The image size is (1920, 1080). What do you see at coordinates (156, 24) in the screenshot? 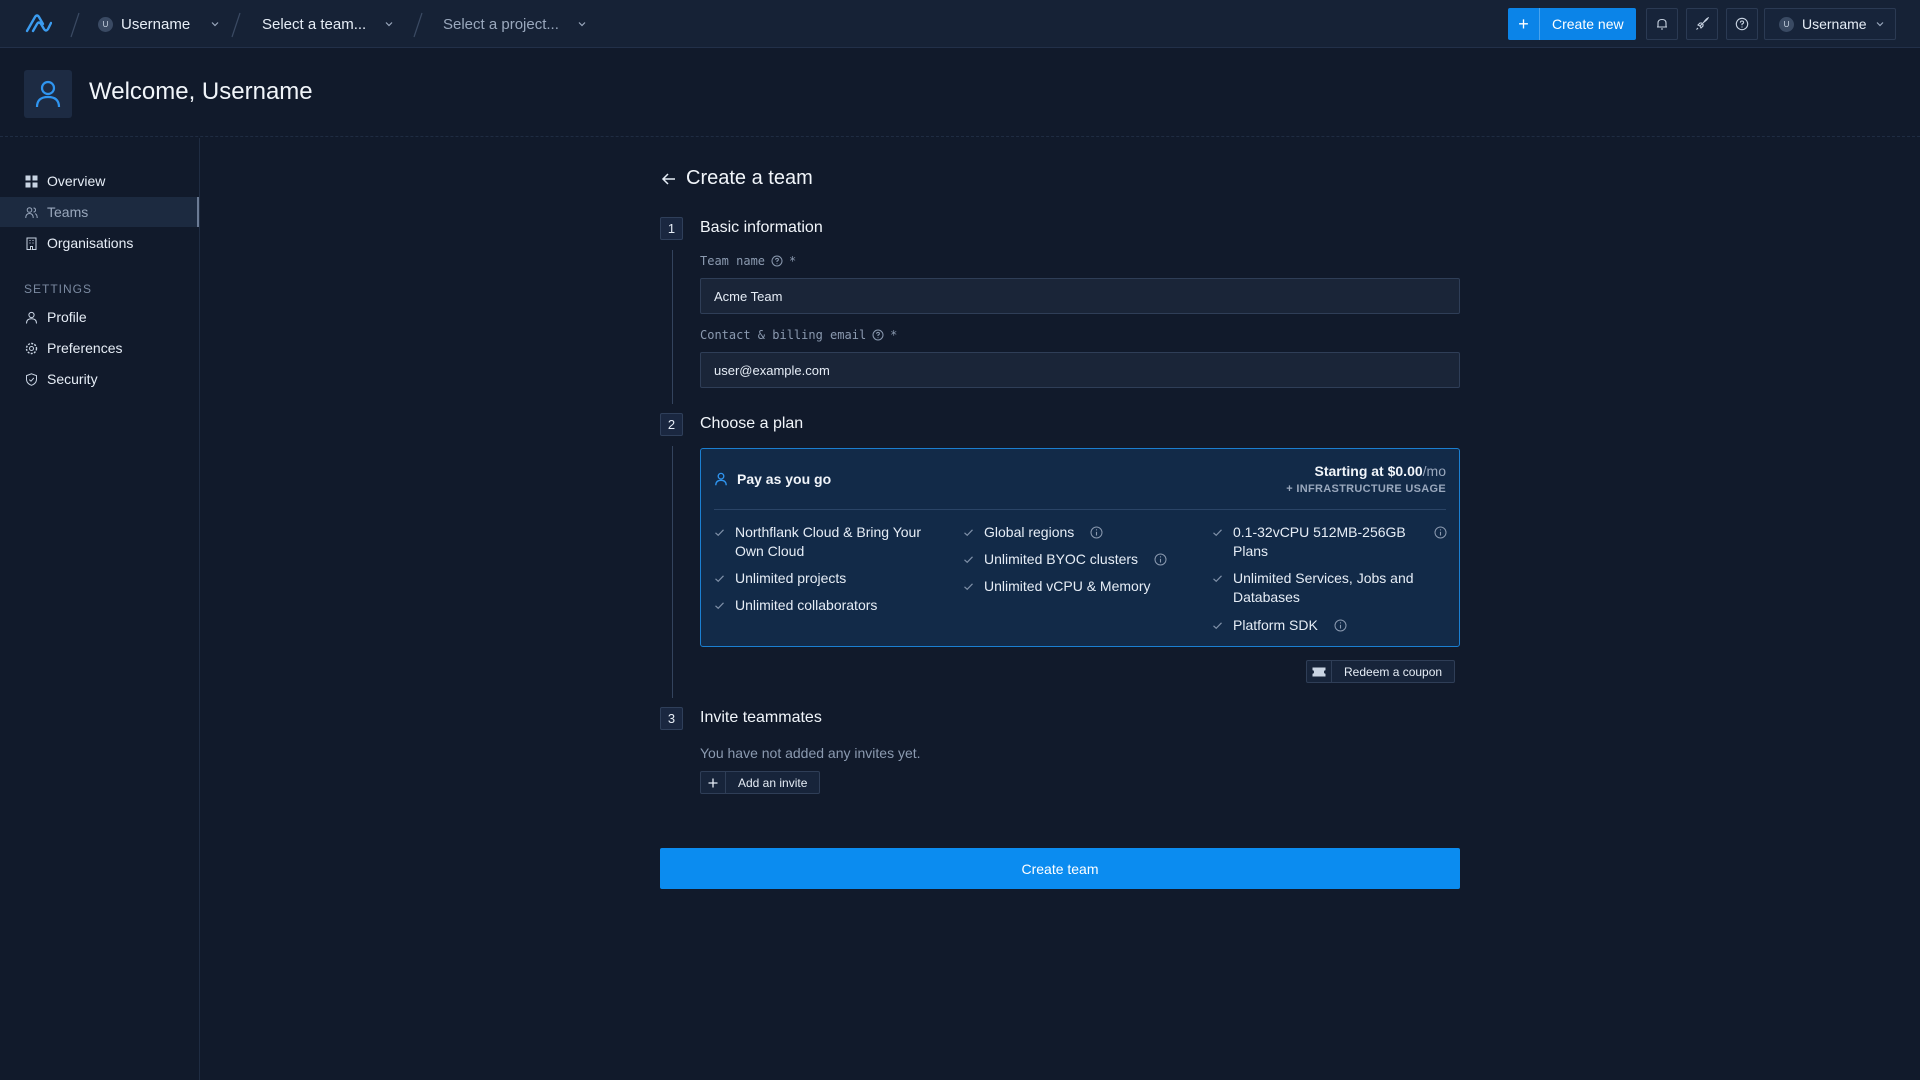
I see `user-crumb-label: Username` at bounding box center [156, 24].